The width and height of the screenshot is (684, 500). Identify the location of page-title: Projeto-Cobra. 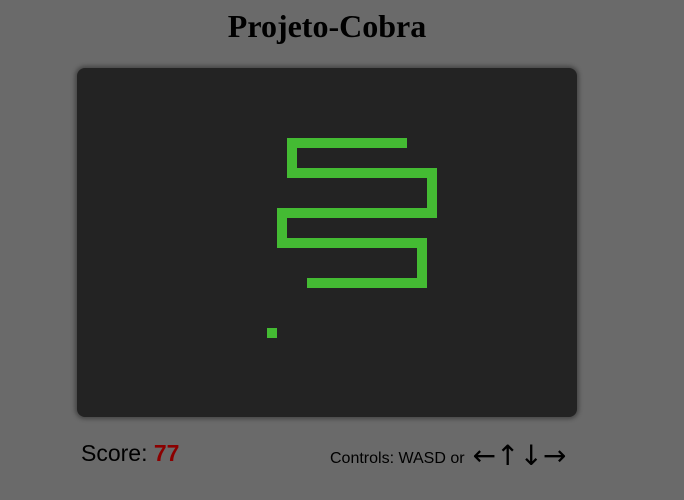
(327, 26).